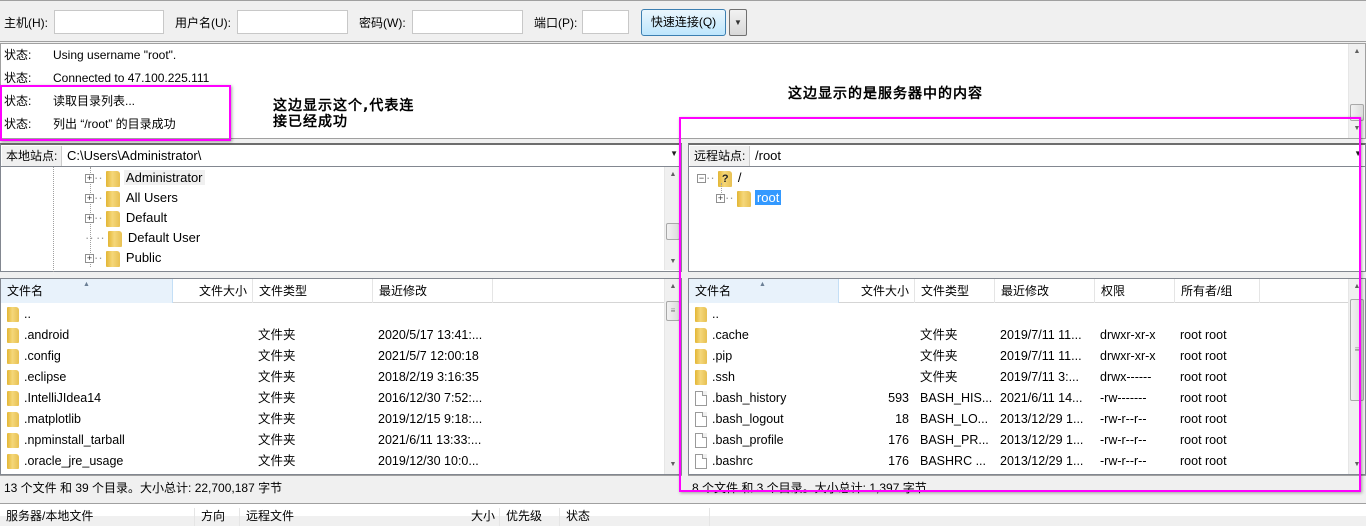  I want to click on file-row: .config 文件夹 2021/5/7 12:00:18, so click(331, 356).